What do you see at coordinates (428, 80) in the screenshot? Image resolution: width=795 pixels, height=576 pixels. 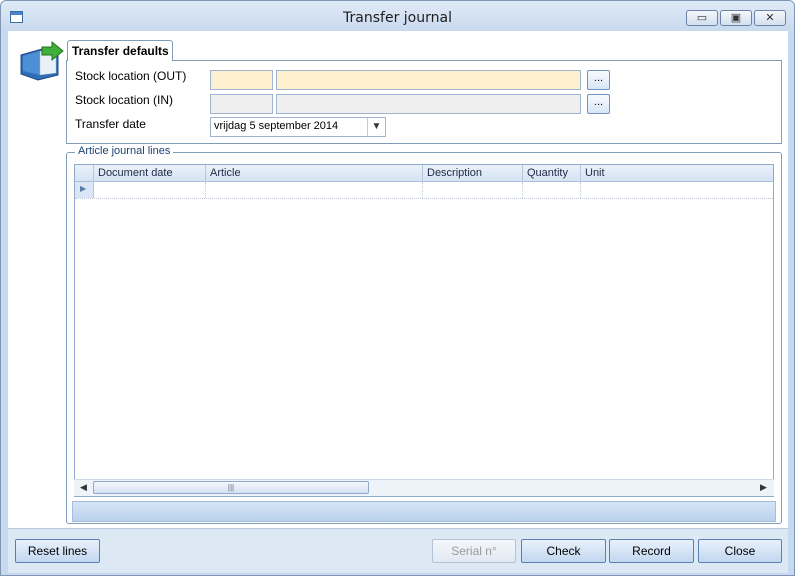 I see `stock-out-name-field` at bounding box center [428, 80].